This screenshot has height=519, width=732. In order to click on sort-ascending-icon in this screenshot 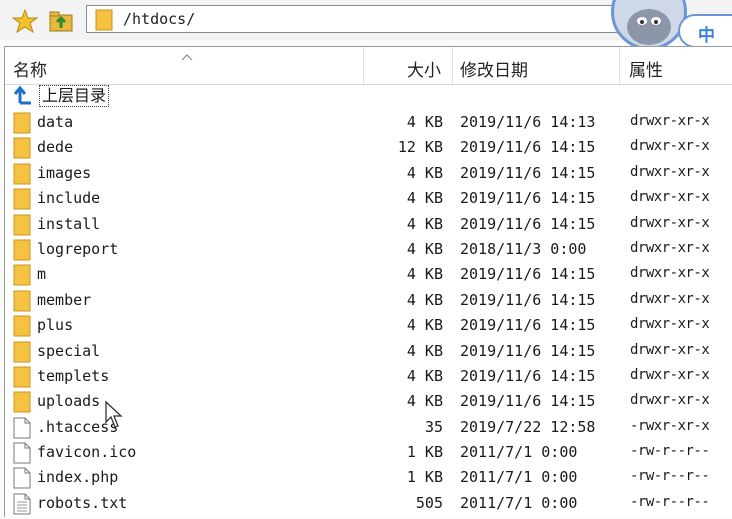, I will do `click(187, 56)`.